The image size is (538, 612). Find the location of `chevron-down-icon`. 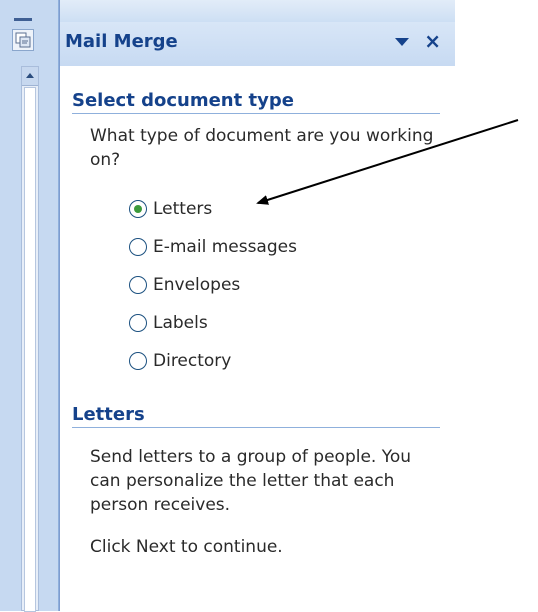

chevron-down-icon is located at coordinates (402, 42).